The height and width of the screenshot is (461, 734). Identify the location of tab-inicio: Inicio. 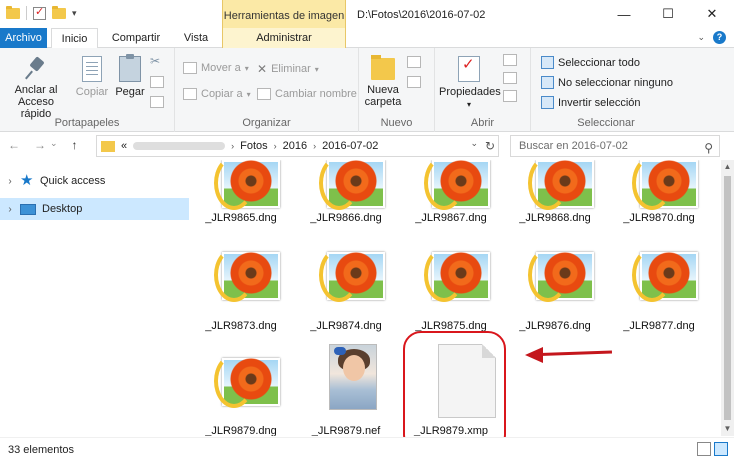
(74, 38).